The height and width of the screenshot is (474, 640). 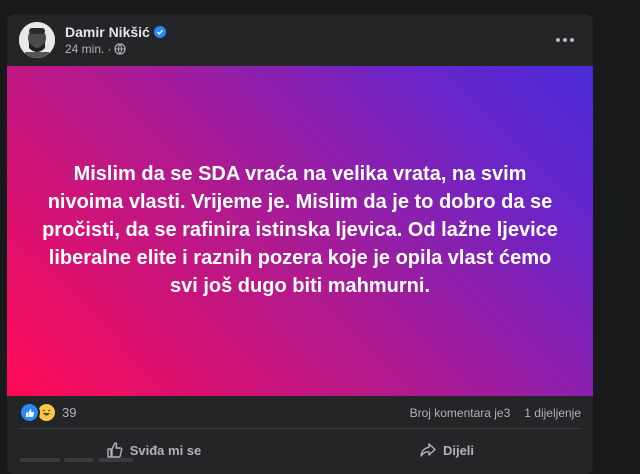 I want to click on globe-icon, so click(x=120, y=49).